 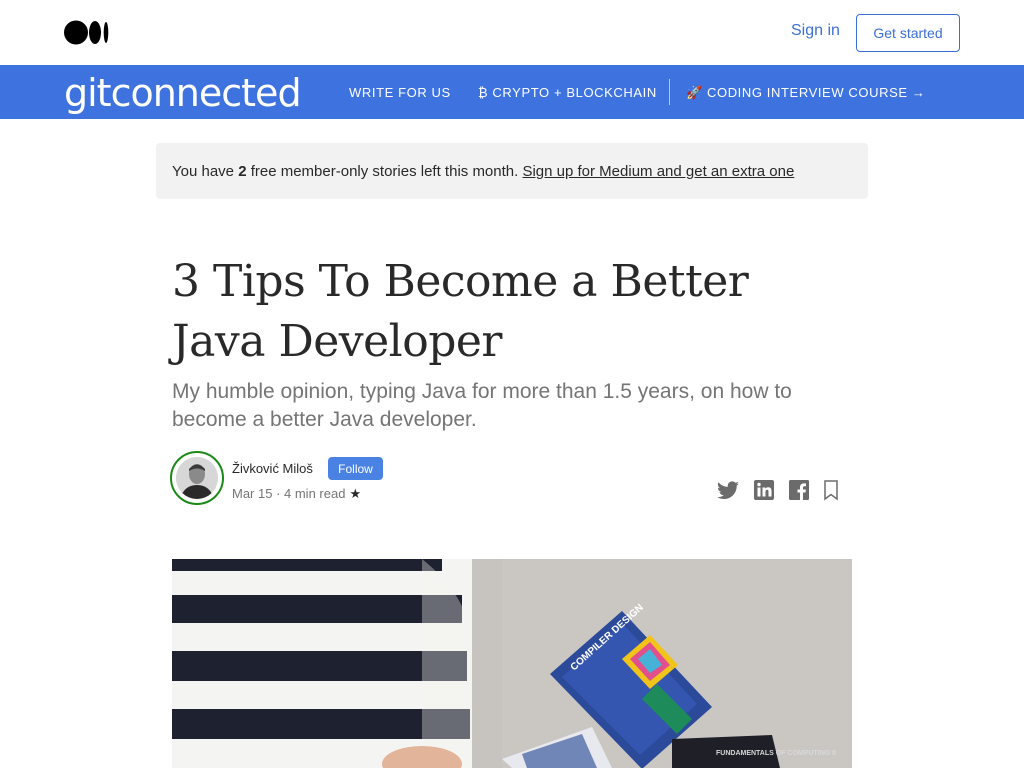 I want to click on nav-coding-interview-course: 🚀 CODING INTERVIEW COURSE →, so click(x=805, y=93).